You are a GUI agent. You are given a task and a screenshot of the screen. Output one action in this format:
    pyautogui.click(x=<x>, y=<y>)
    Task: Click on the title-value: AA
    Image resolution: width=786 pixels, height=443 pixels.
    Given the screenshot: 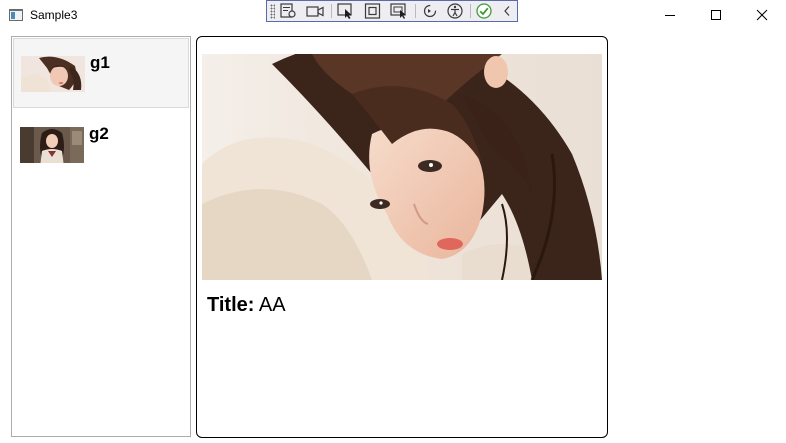 What is the action you would take?
    pyautogui.click(x=272, y=305)
    